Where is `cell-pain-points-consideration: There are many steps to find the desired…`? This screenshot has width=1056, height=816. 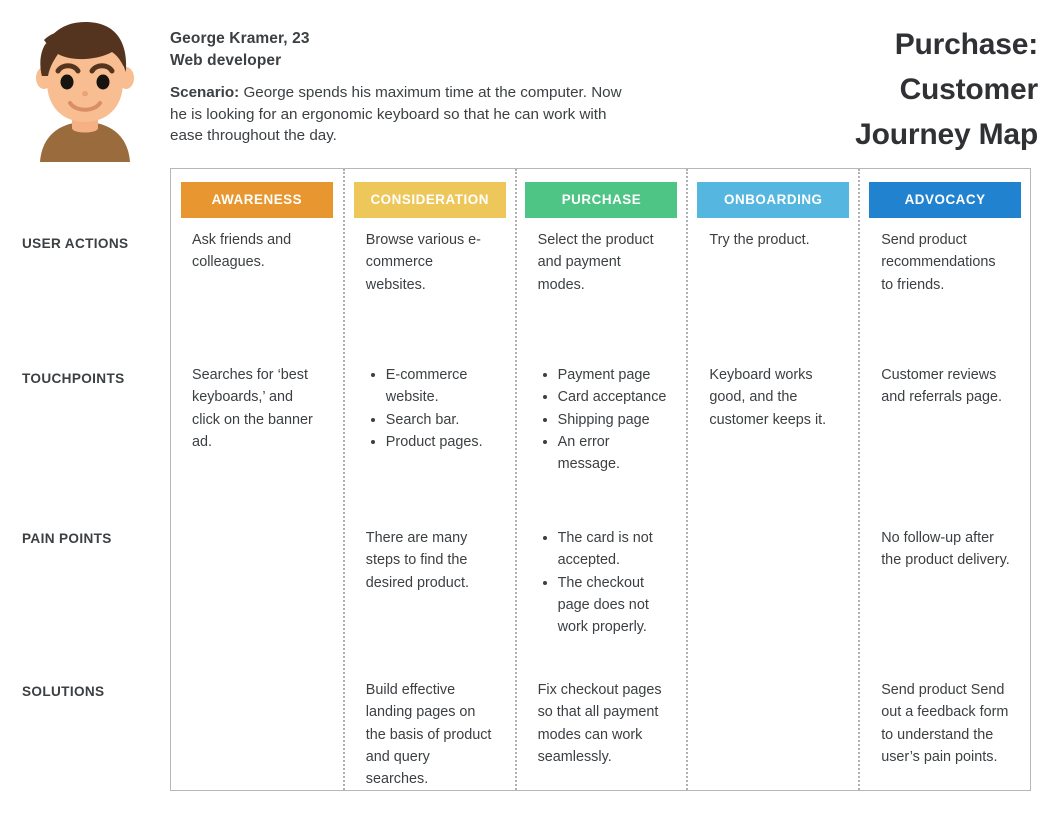 cell-pain-points-consideration: There are many steps to find the desired… is located at coordinates (430, 560).